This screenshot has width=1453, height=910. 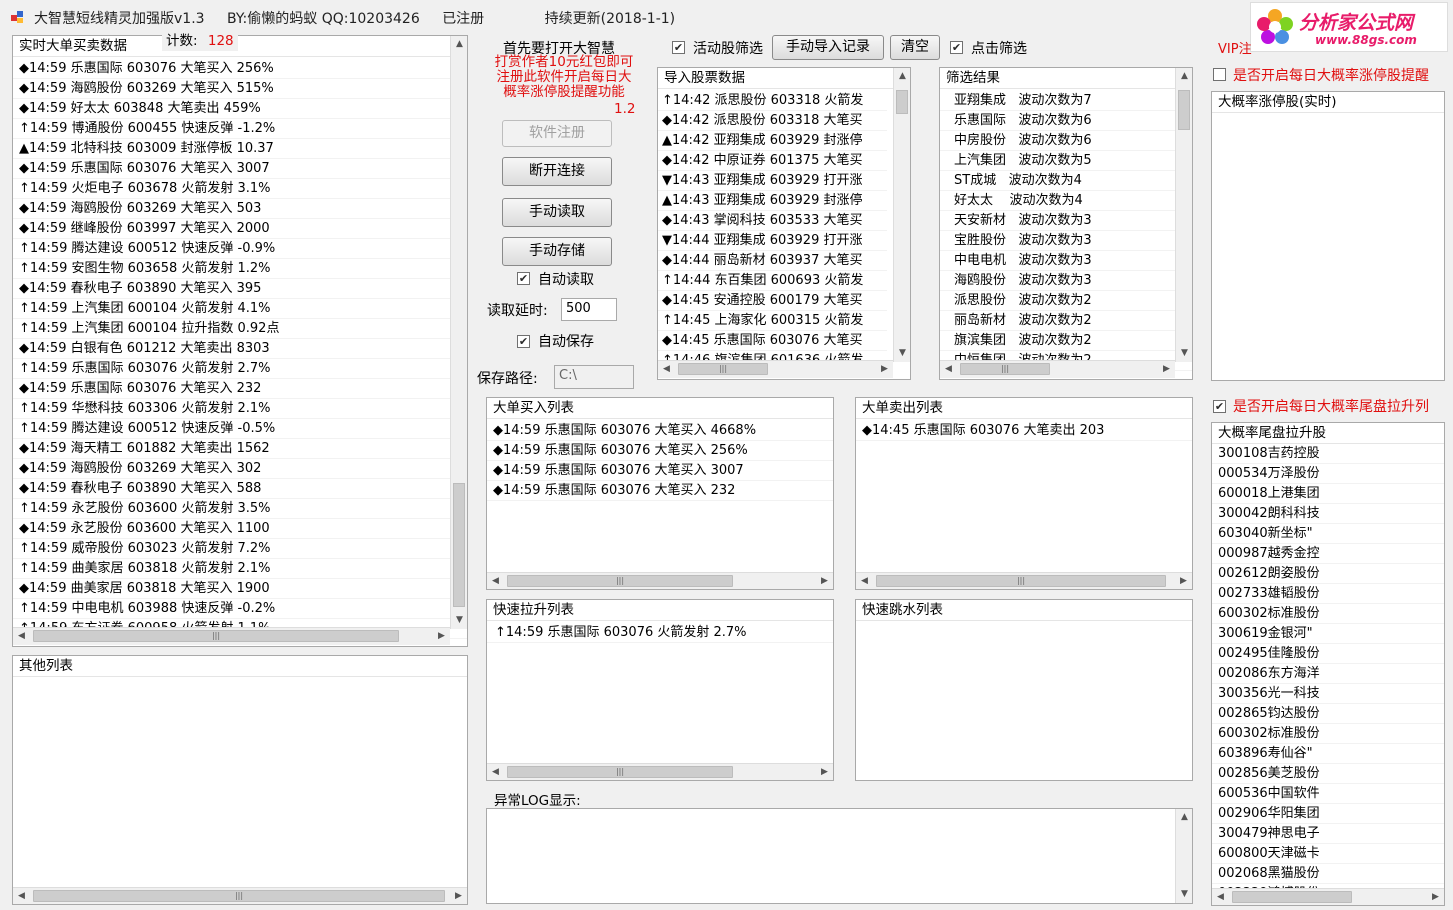 I want to click on list-item: ↑14:59 安图生物 603658 火箭发射 1.2%, so click(x=240, y=269).